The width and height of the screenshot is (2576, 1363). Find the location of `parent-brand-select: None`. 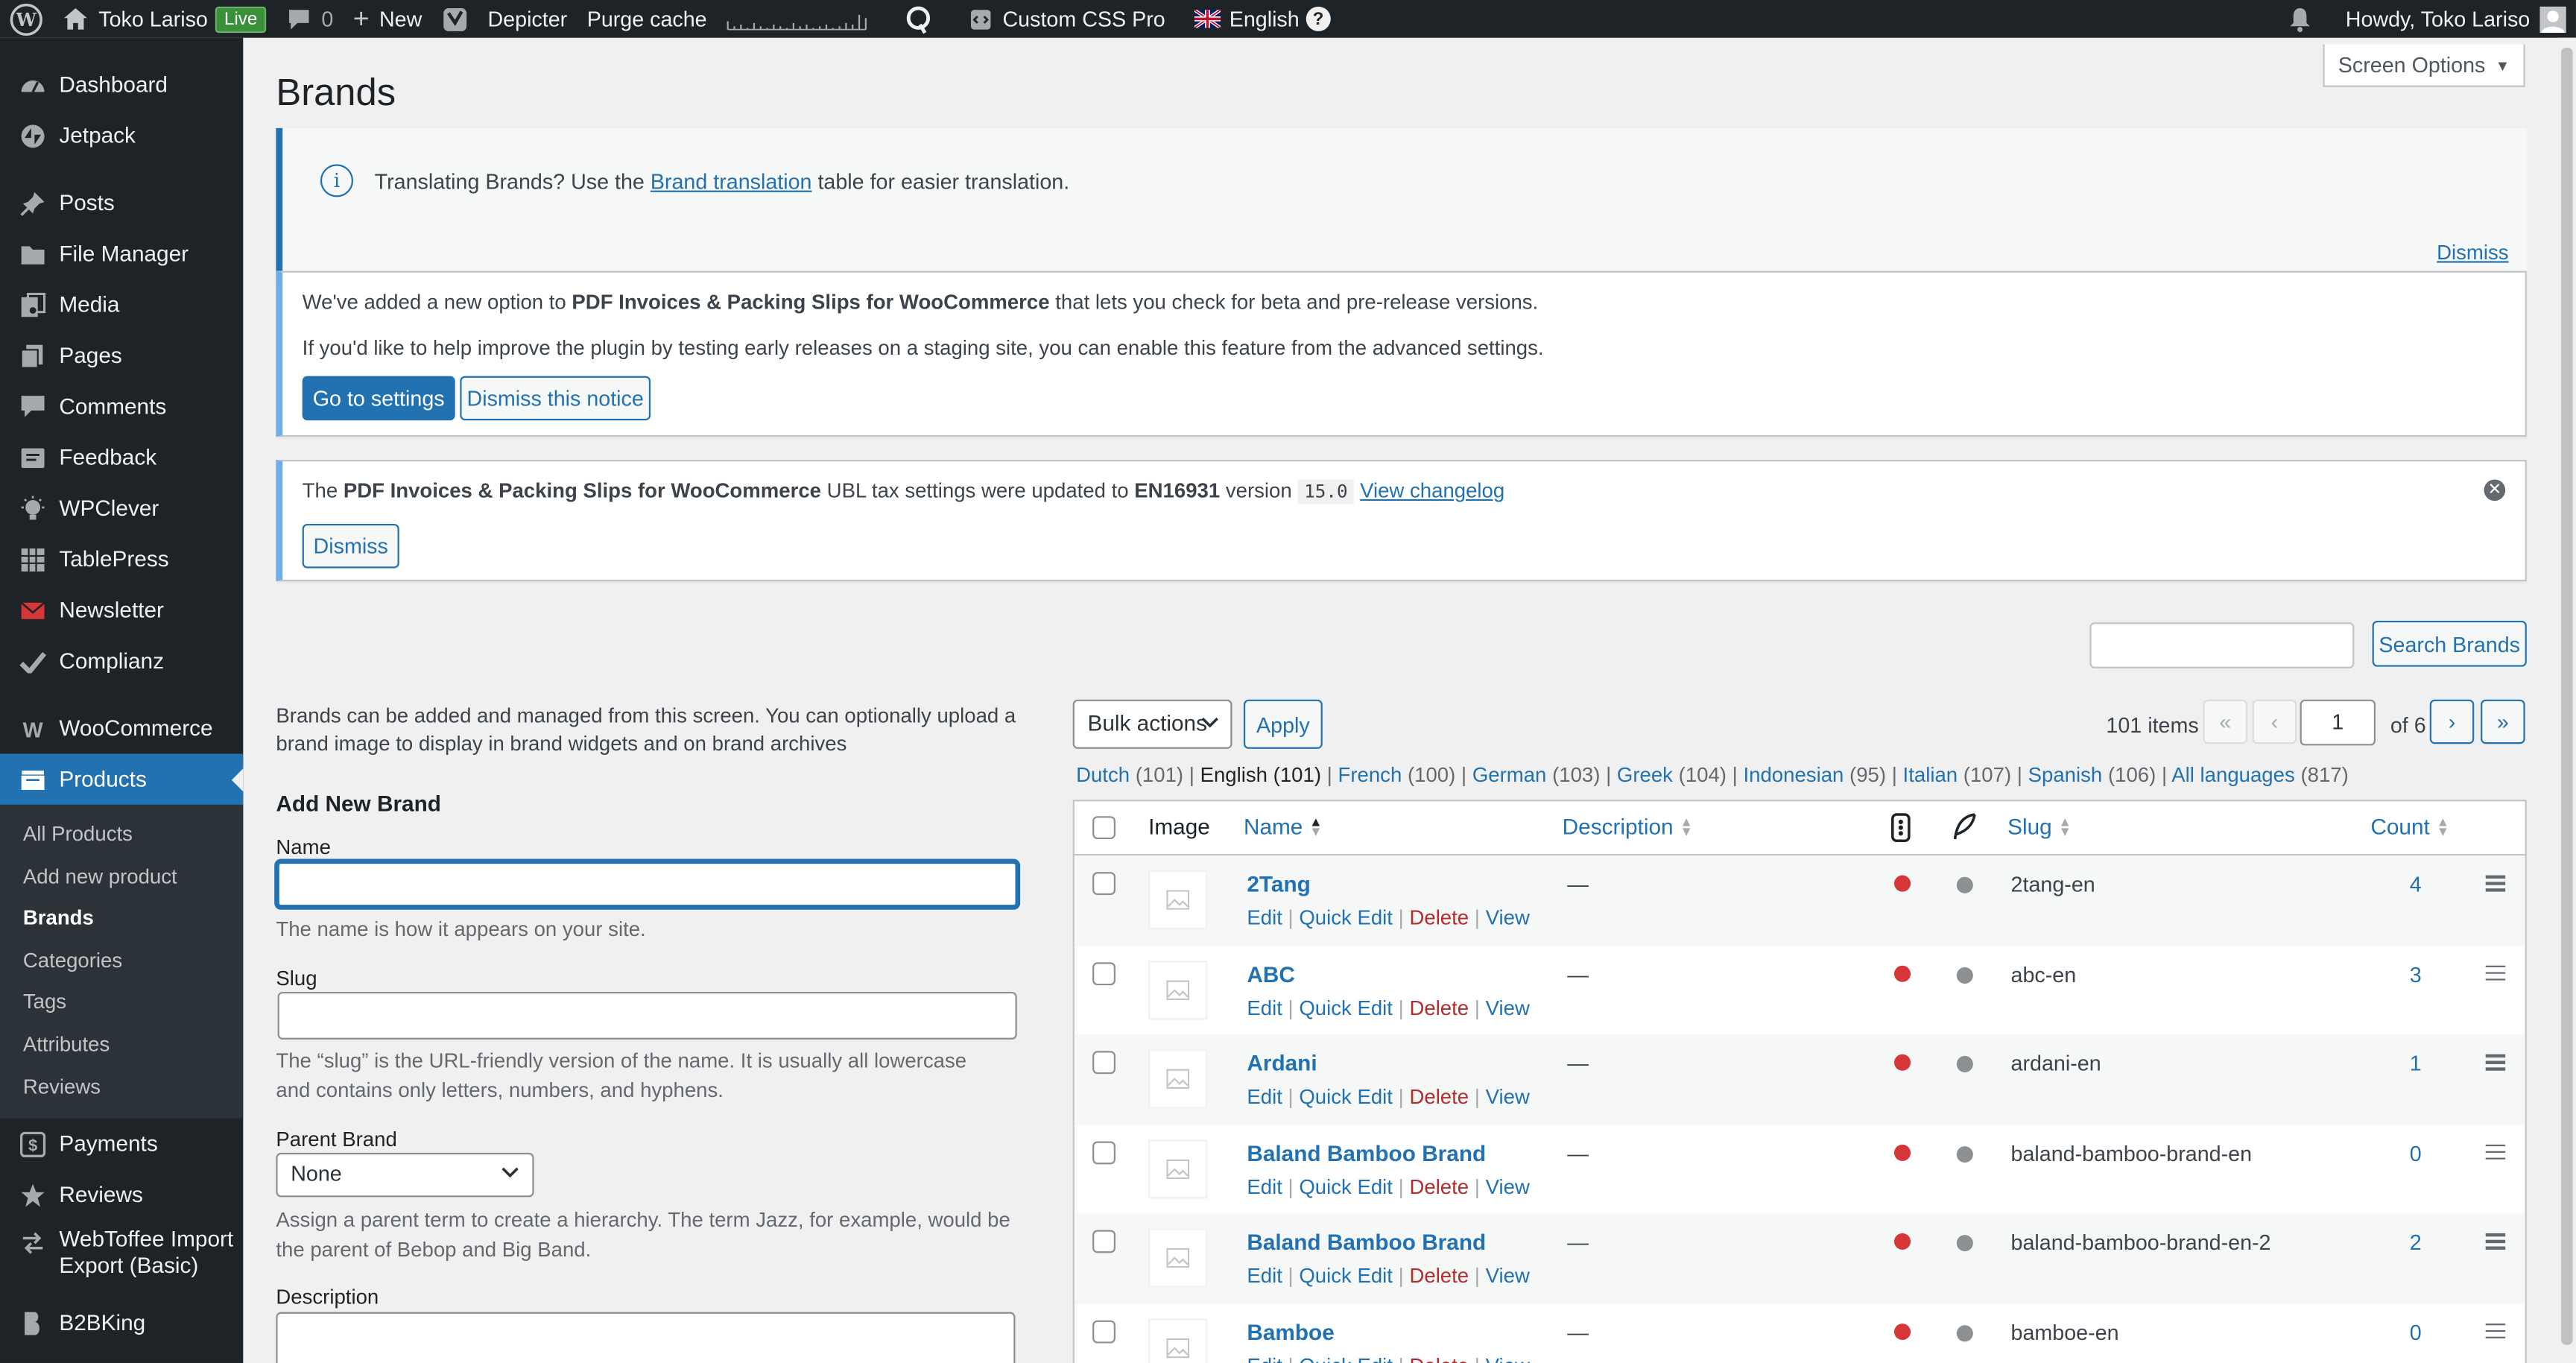

parent-brand-select: None is located at coordinates (405, 1175).